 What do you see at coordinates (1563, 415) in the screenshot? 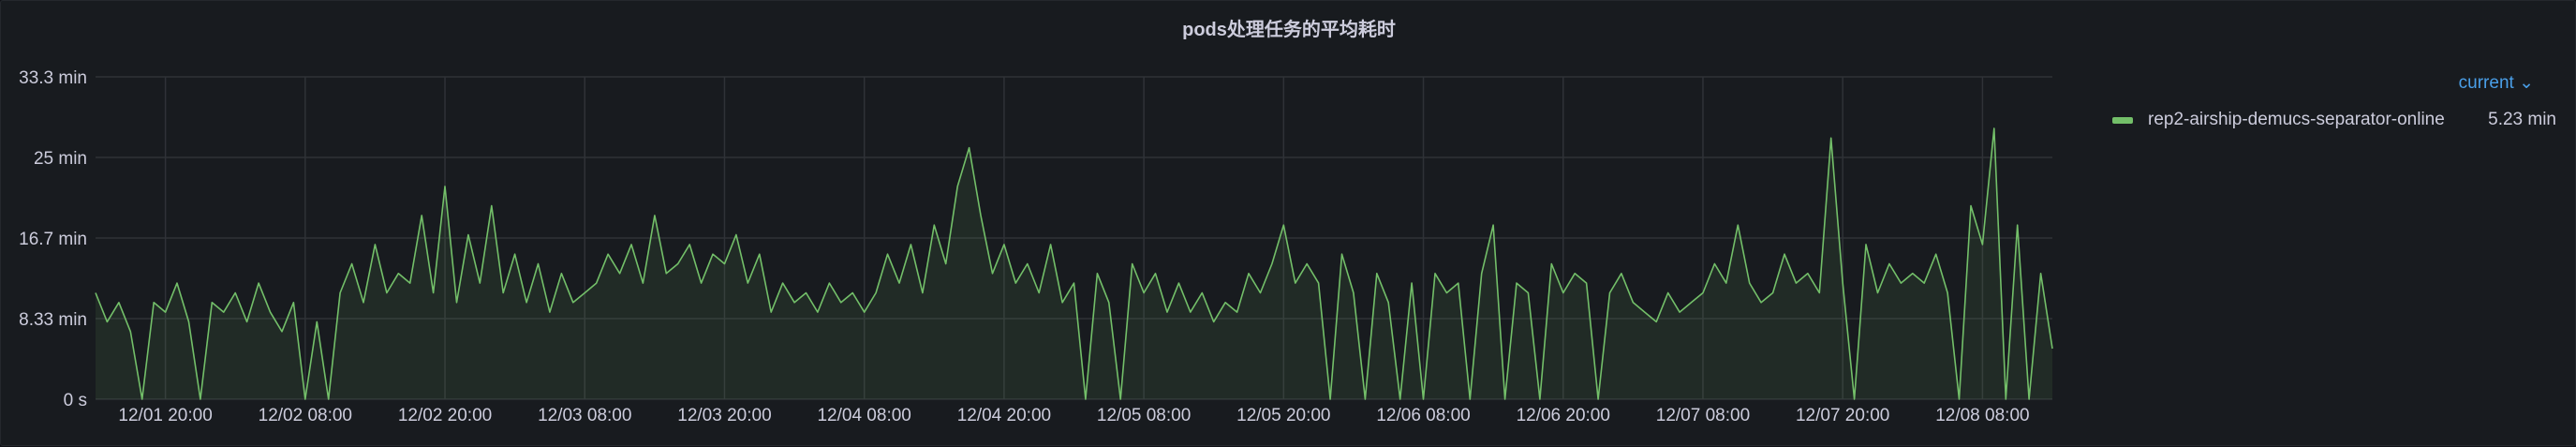
I see `x-tick-label: 12/06 20:00` at bounding box center [1563, 415].